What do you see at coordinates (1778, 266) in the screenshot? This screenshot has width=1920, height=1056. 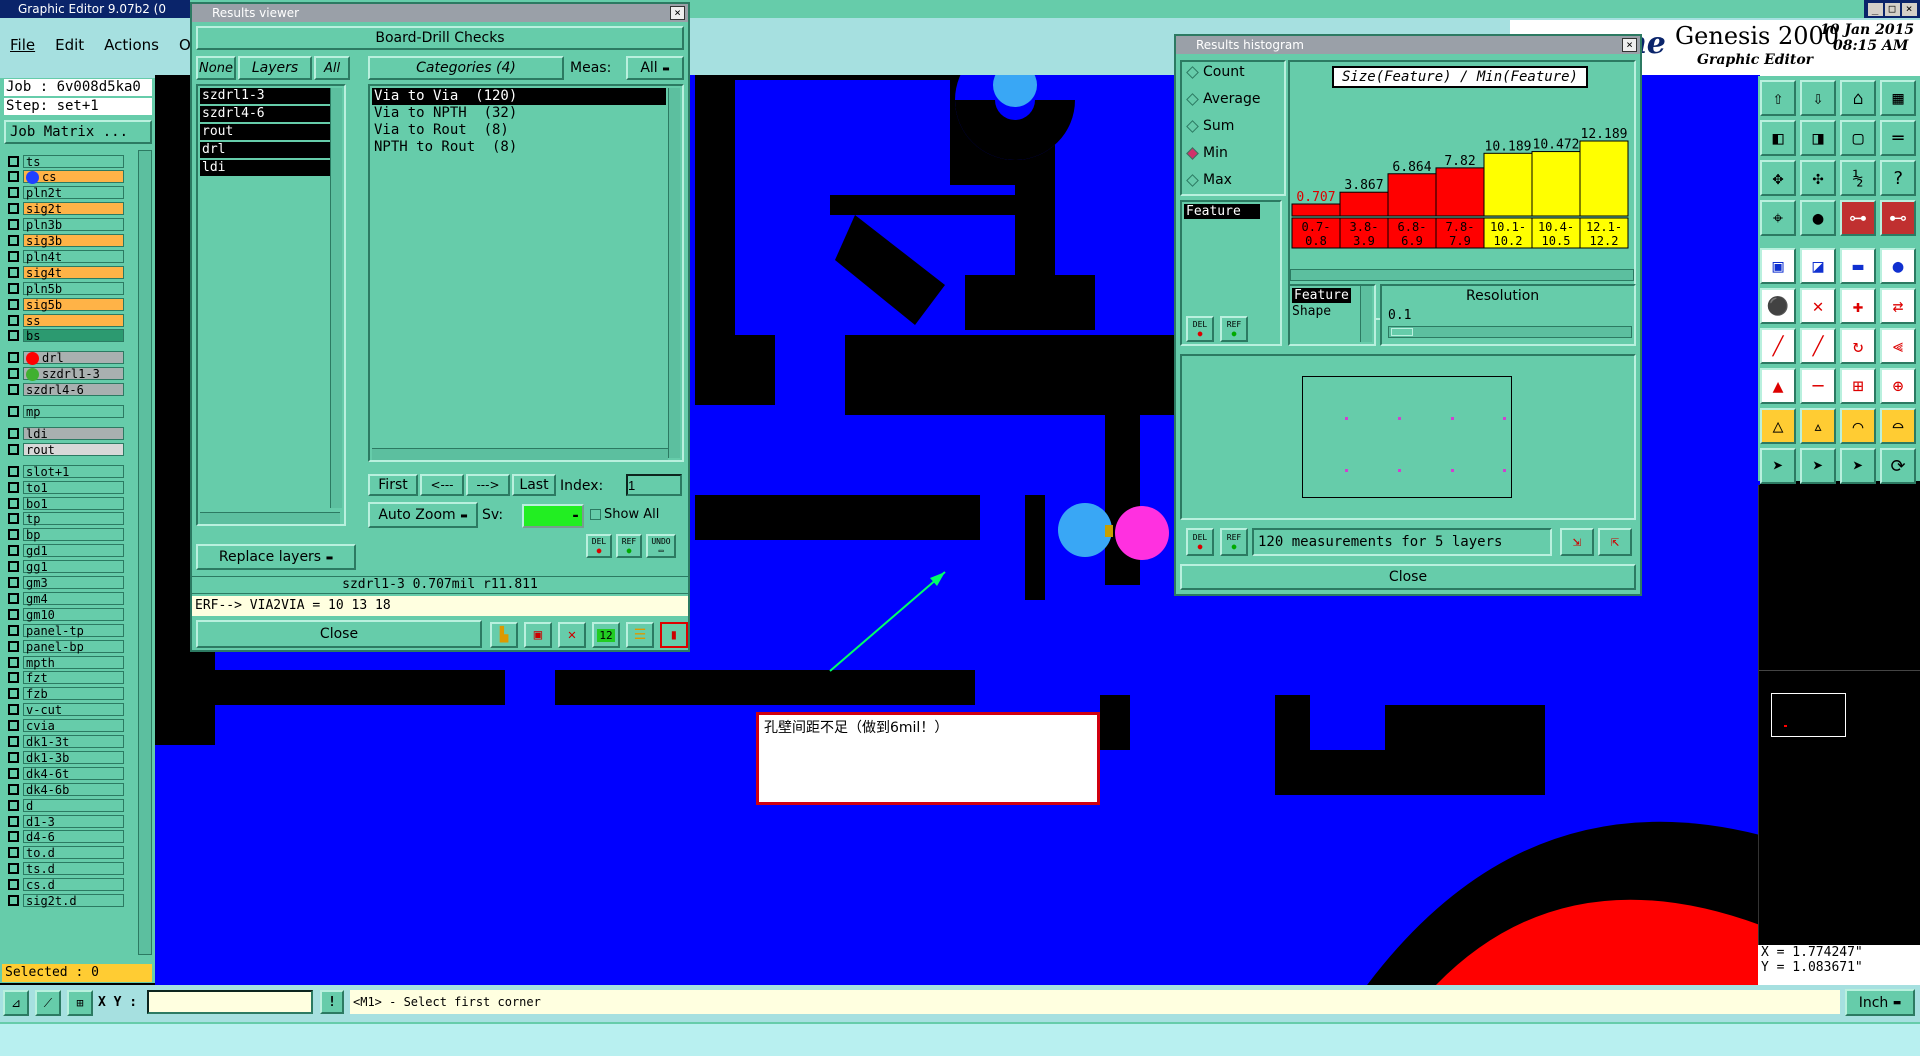 I see `select-icon: ▣` at bounding box center [1778, 266].